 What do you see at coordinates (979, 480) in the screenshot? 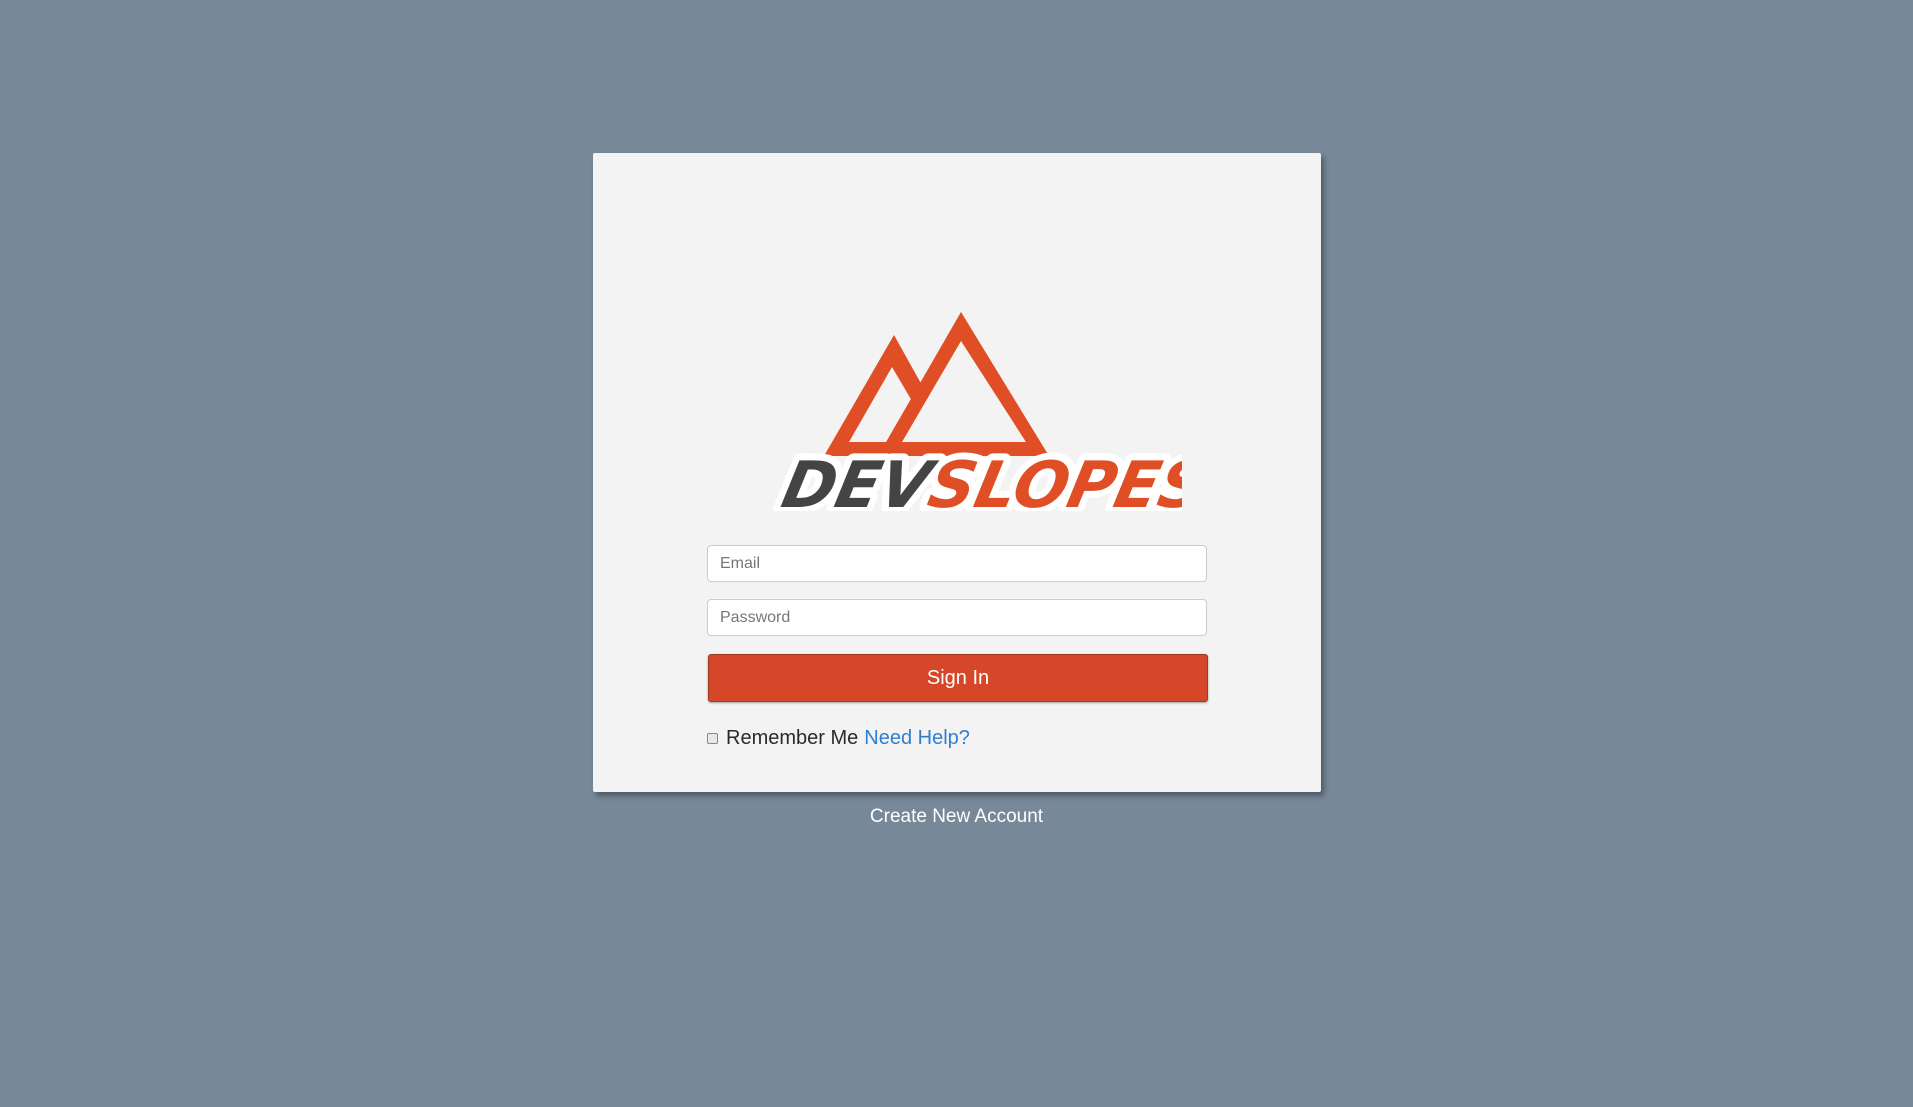
I see `logo-wordmark: DEVSLOPES` at bounding box center [979, 480].